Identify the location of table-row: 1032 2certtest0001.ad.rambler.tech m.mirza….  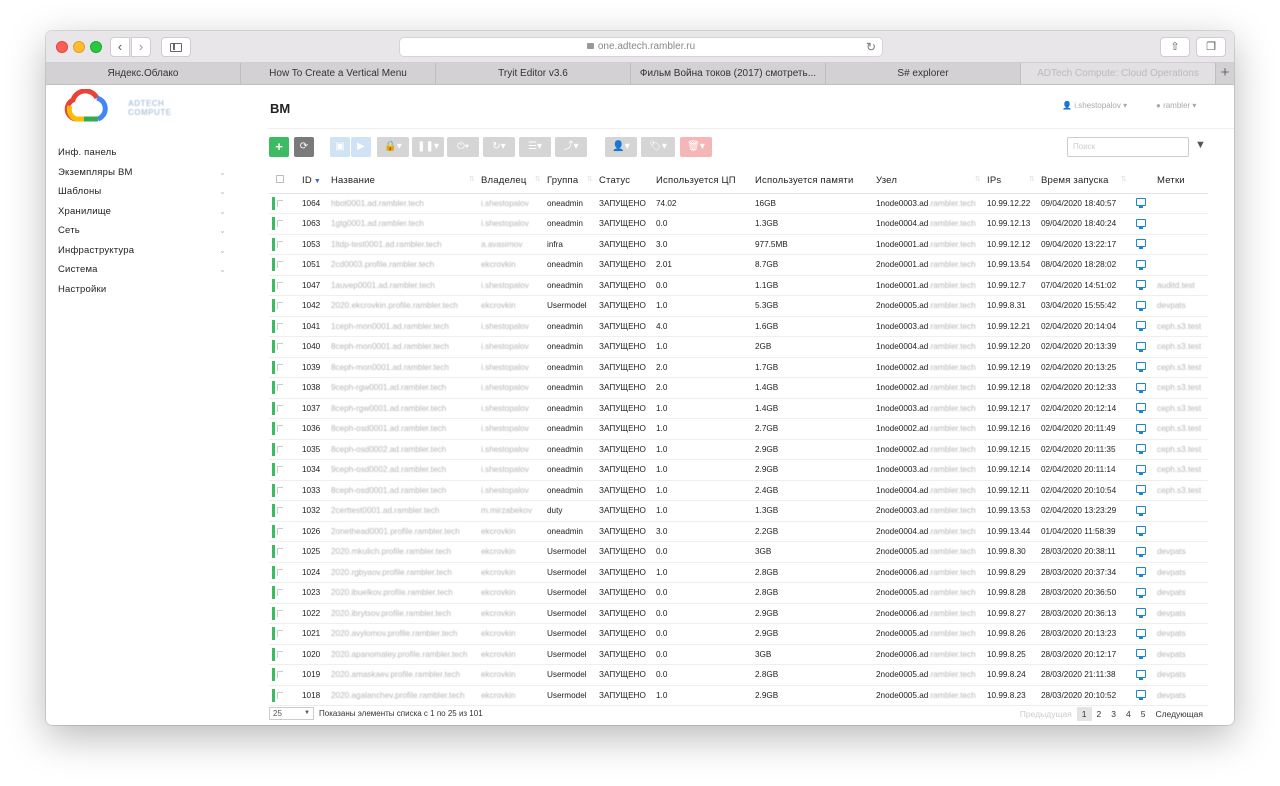
(738, 511).